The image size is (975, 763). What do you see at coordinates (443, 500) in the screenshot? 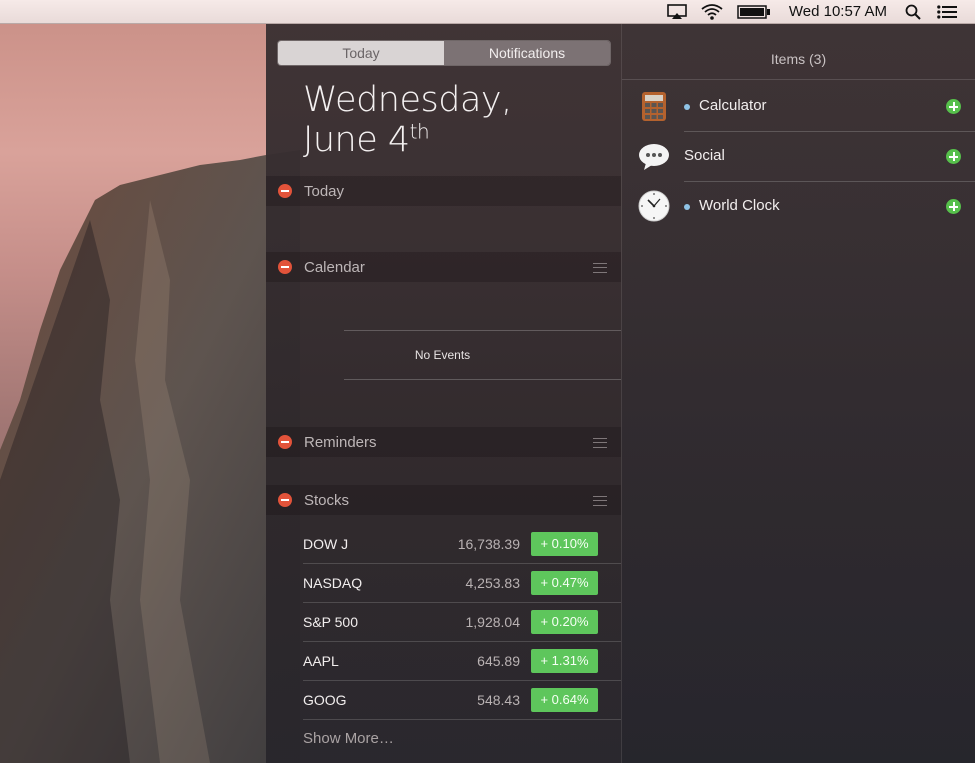
I see `widget-header-stocks: Stocks` at bounding box center [443, 500].